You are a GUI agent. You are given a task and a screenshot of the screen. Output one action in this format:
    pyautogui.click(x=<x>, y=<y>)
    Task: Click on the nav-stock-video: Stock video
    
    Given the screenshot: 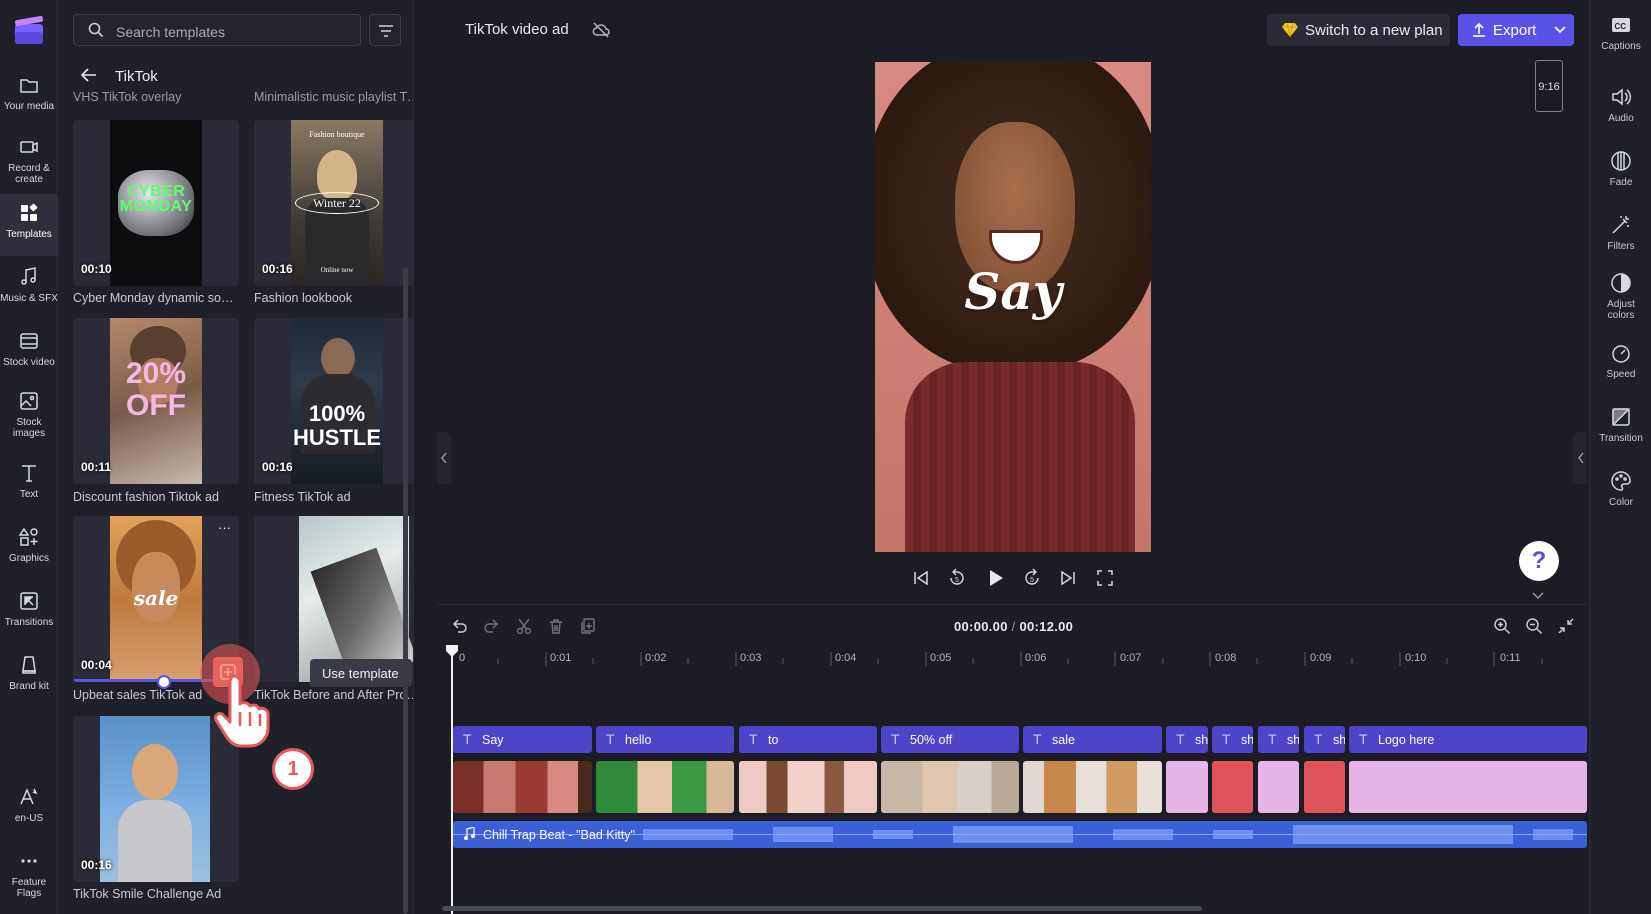 What is the action you would take?
    pyautogui.click(x=29, y=353)
    